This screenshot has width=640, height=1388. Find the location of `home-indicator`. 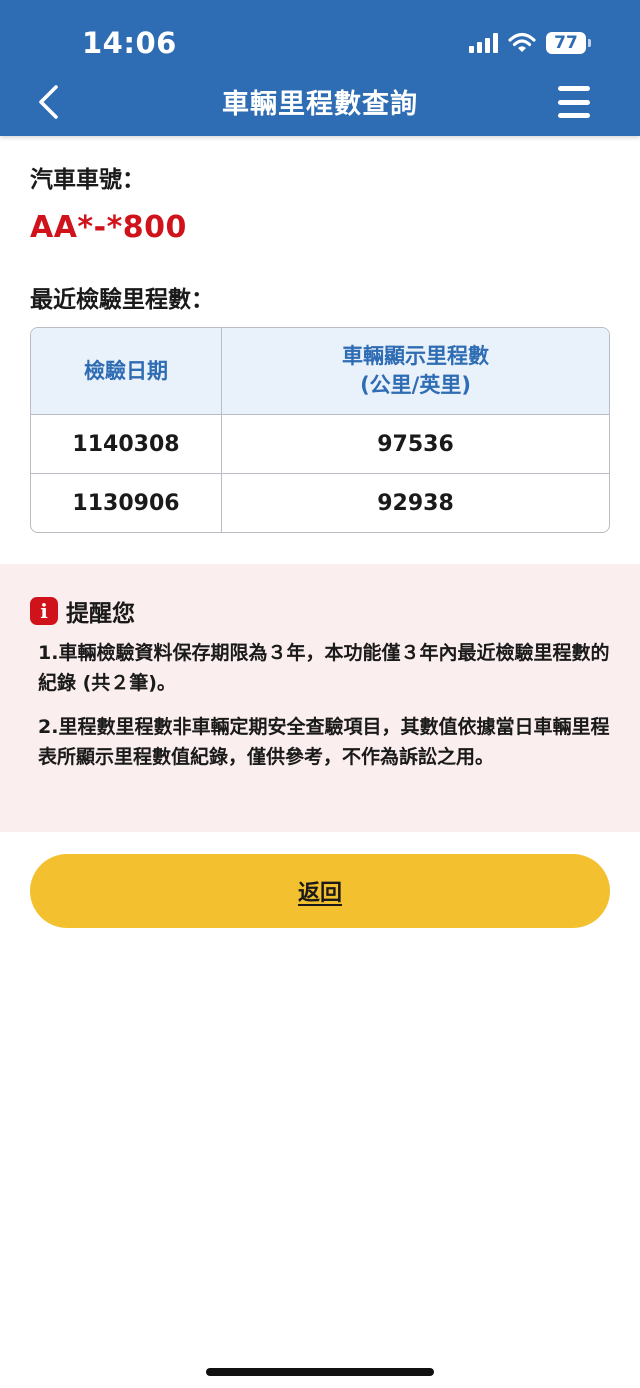

home-indicator is located at coordinates (320, 1372).